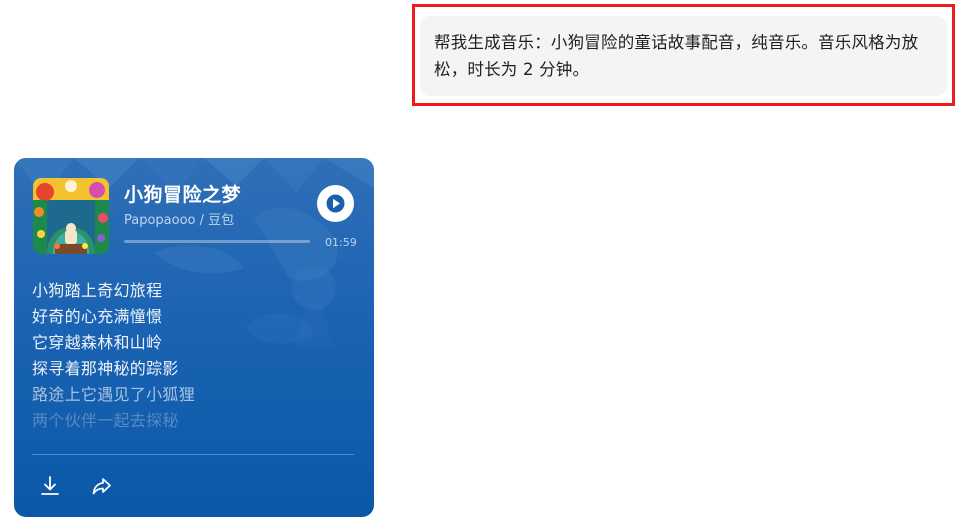 This screenshot has height=531, width=969. I want to click on progress-bar, so click(217, 241).